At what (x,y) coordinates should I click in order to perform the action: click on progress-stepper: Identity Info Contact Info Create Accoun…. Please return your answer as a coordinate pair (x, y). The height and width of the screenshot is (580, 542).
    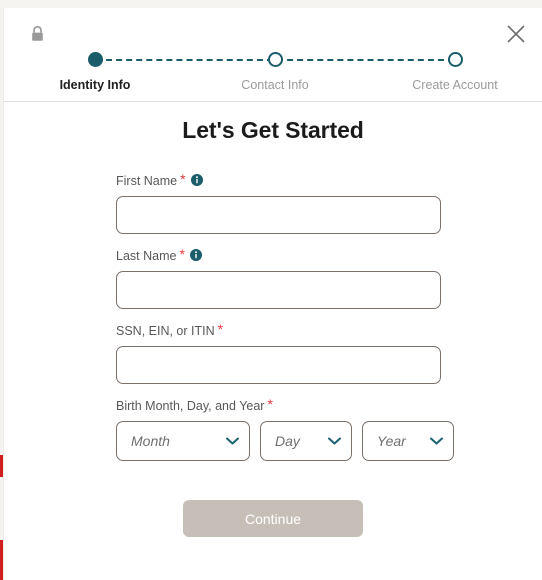
    Looking at the image, I should click on (273, 76).